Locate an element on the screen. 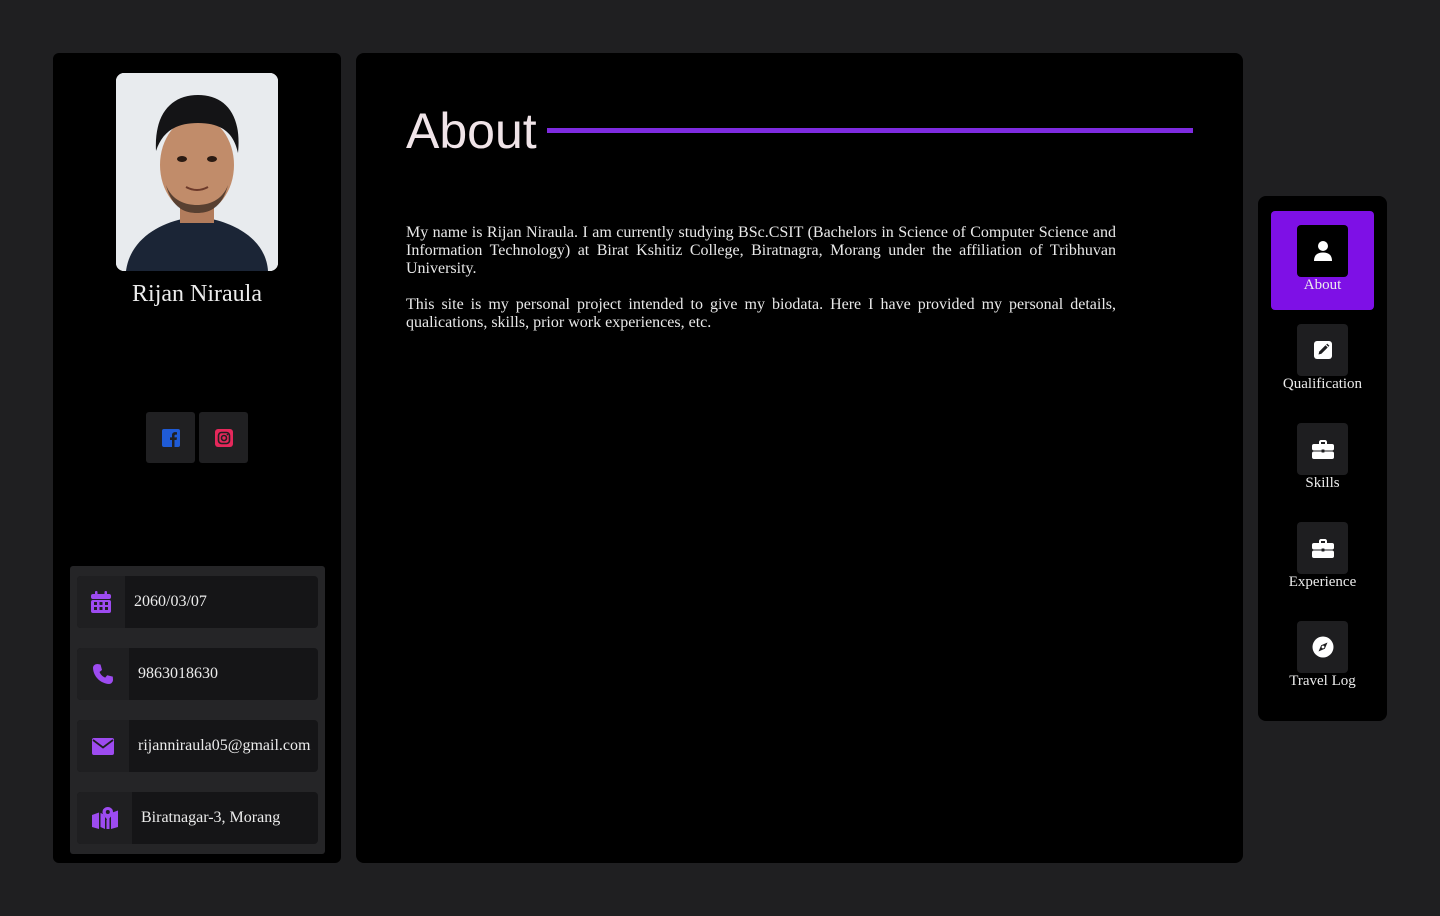  instagram-icon is located at coordinates (223, 437).